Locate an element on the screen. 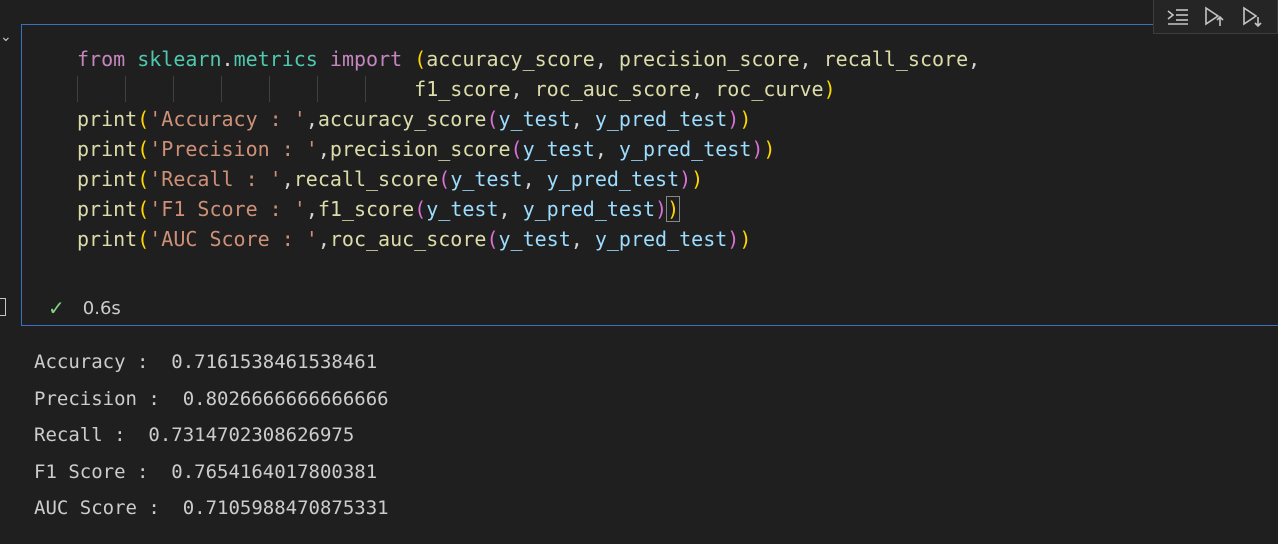 This screenshot has height=544, width=1278. execute-above-icon is located at coordinates (1216, 17).